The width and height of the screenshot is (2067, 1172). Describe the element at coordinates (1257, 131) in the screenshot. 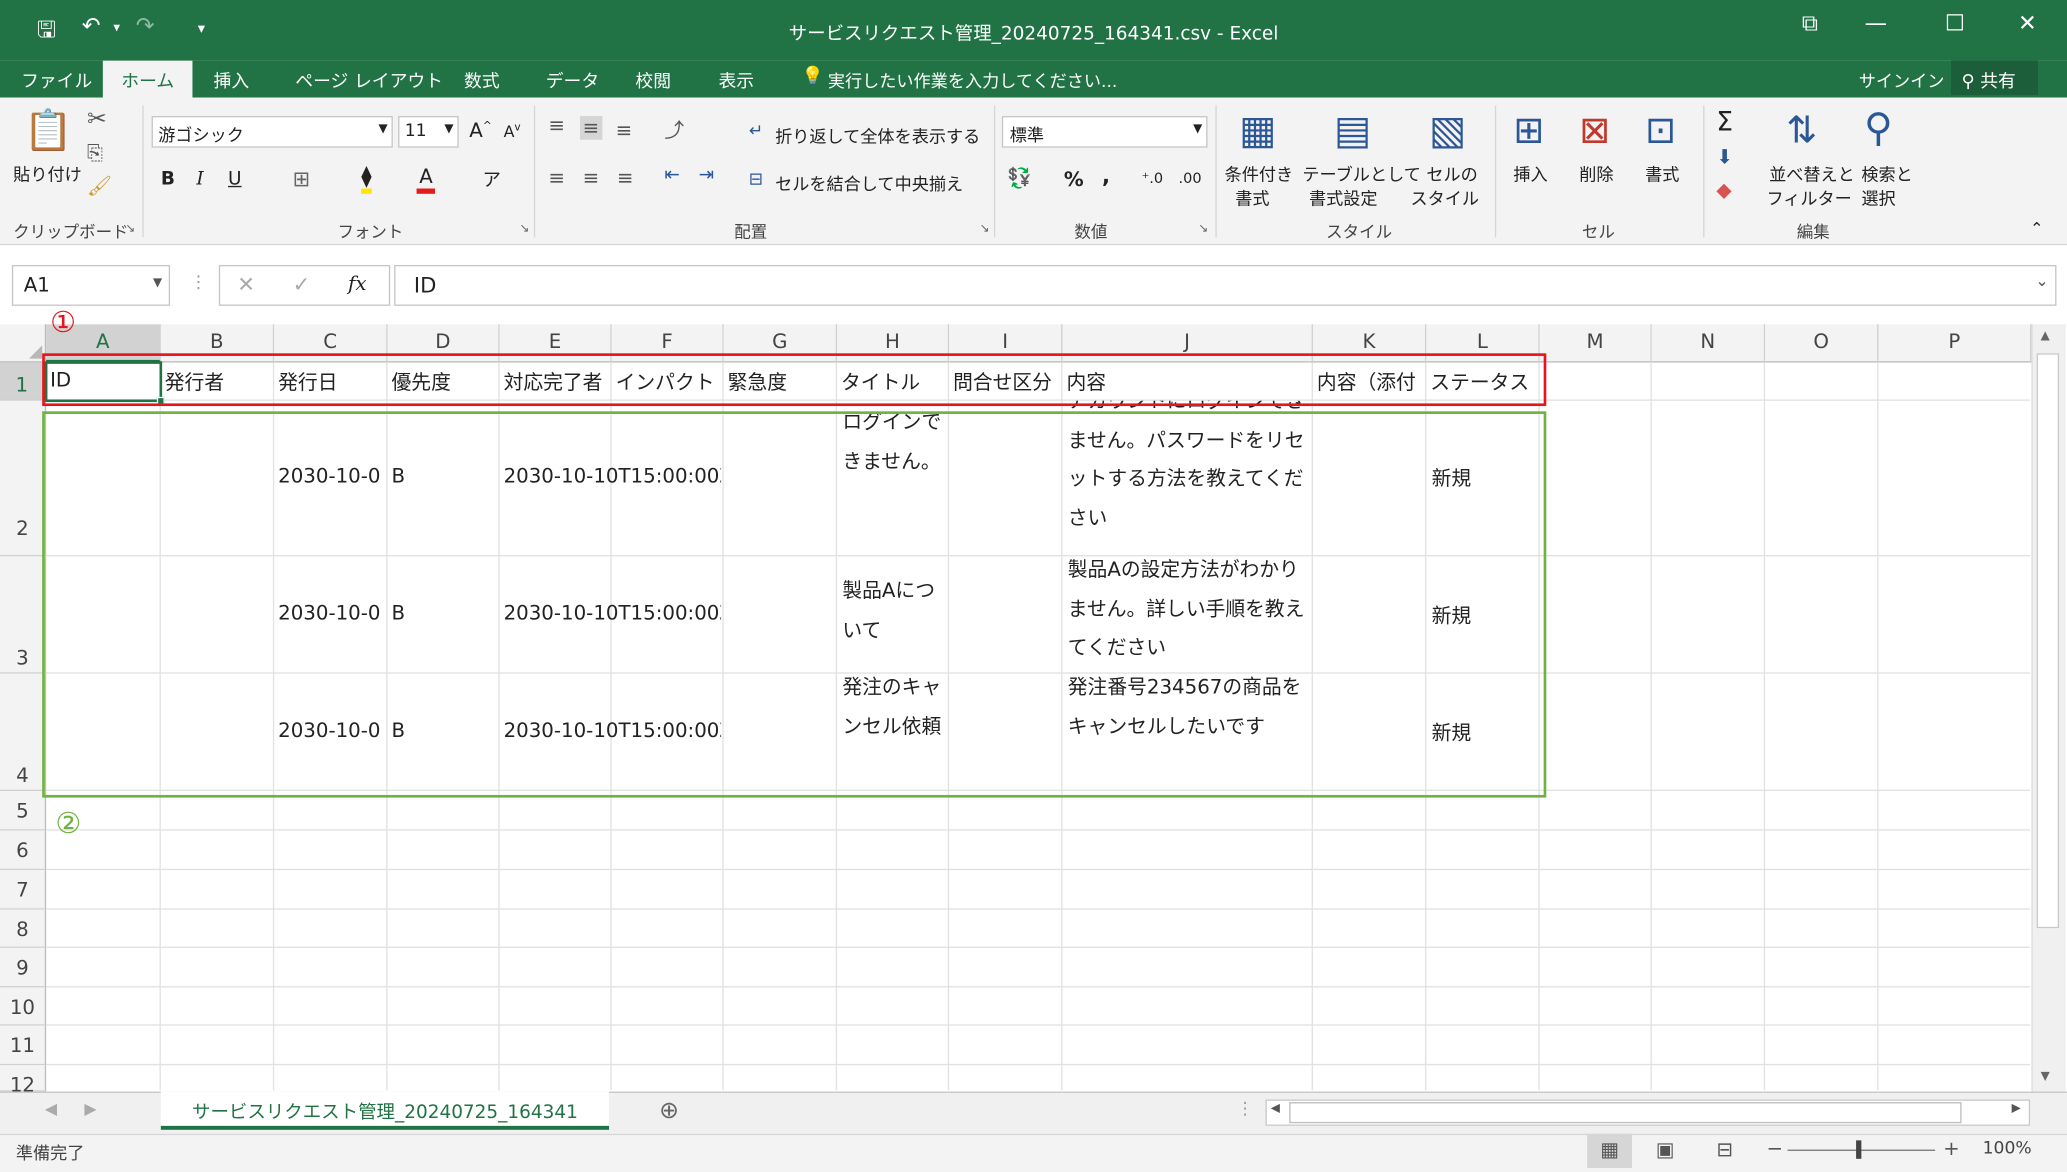

I see `conditional-format-icon: ▦` at that location.